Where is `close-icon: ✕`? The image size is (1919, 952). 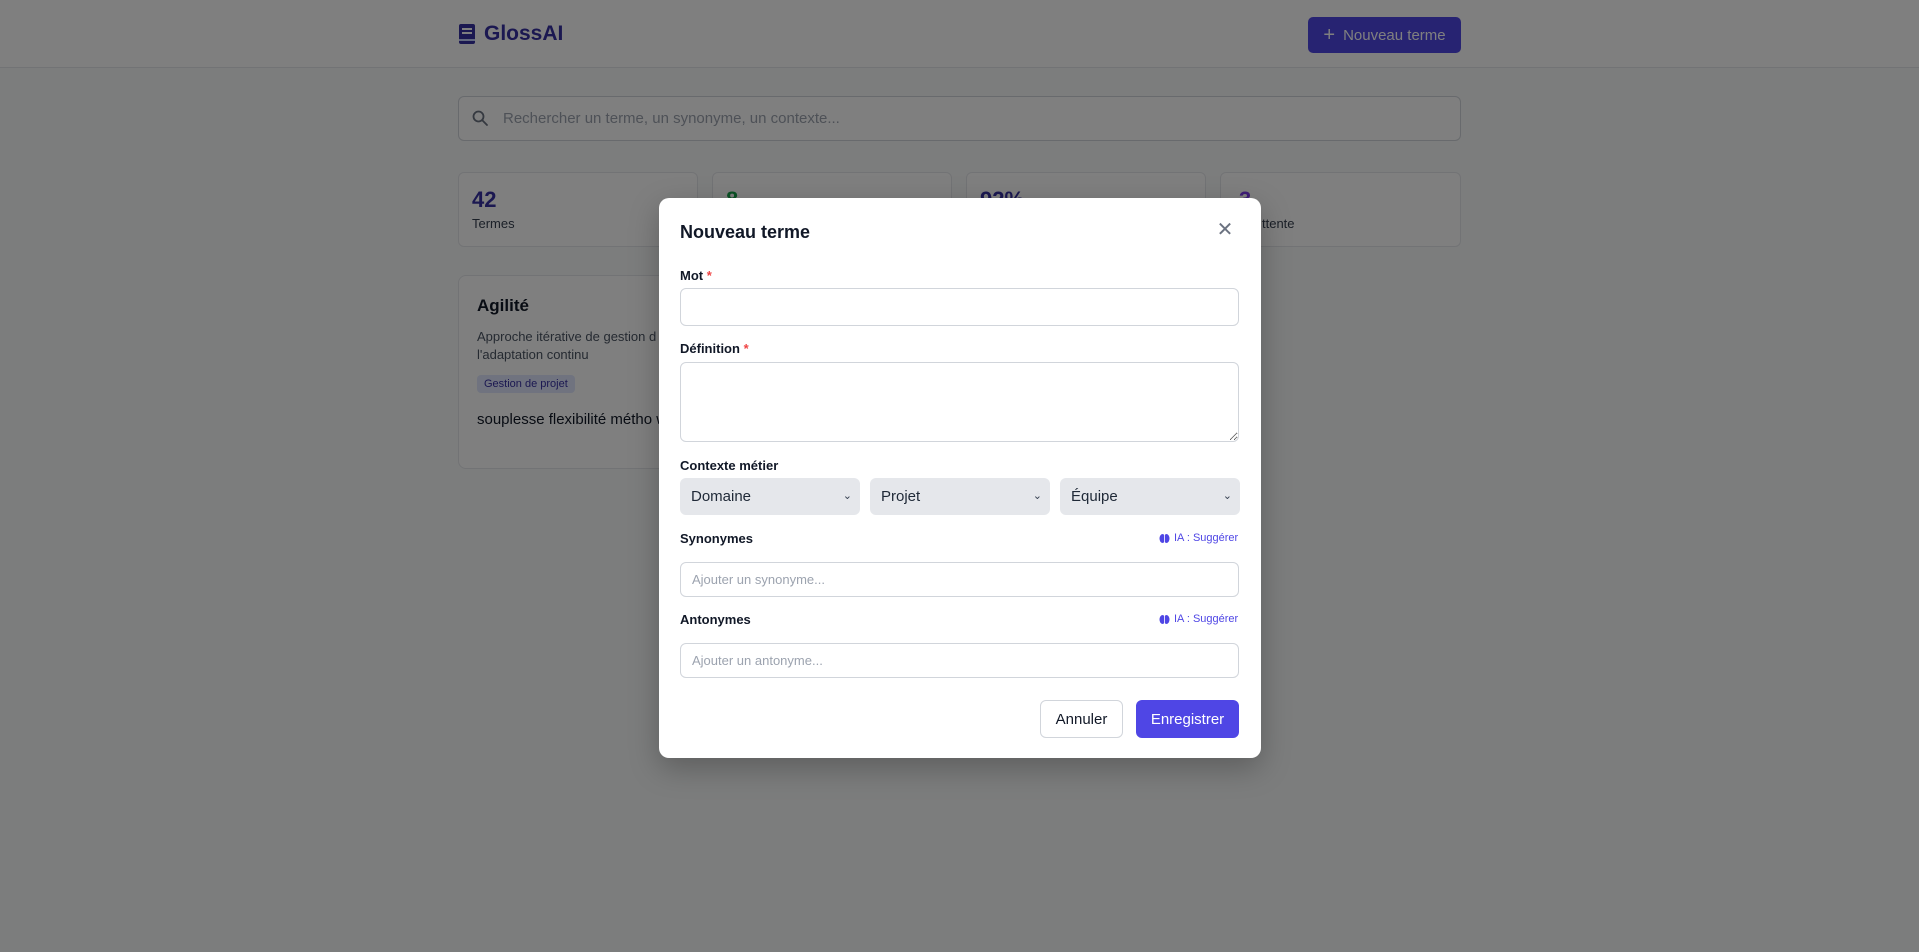
close-icon: ✕ is located at coordinates (1225, 230).